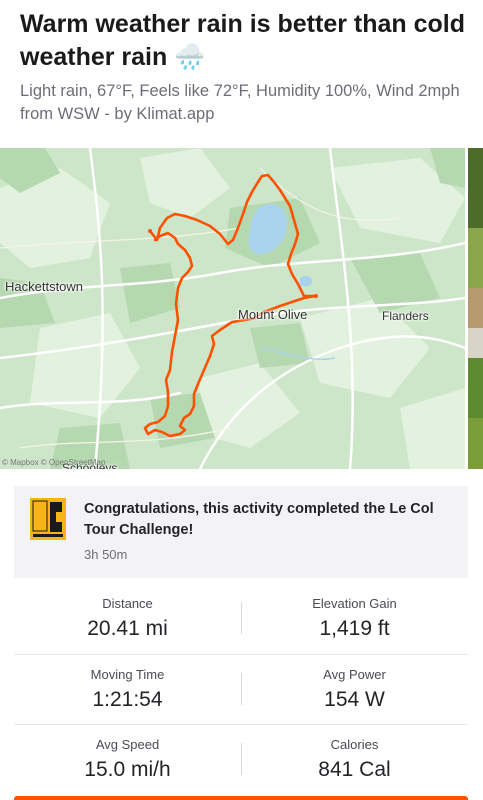 The width and height of the screenshot is (483, 800). What do you see at coordinates (405, 316) in the screenshot?
I see `map-label-flanders: Flanders` at bounding box center [405, 316].